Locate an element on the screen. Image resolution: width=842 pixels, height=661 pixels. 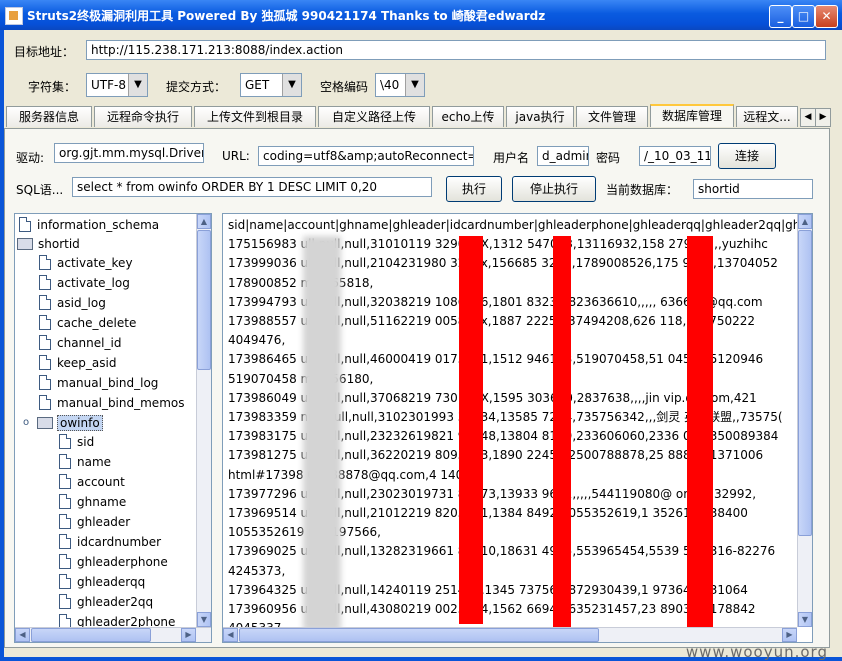
tree-node-ghleader2qq: ghleader2qq is located at coordinates (106, 602).